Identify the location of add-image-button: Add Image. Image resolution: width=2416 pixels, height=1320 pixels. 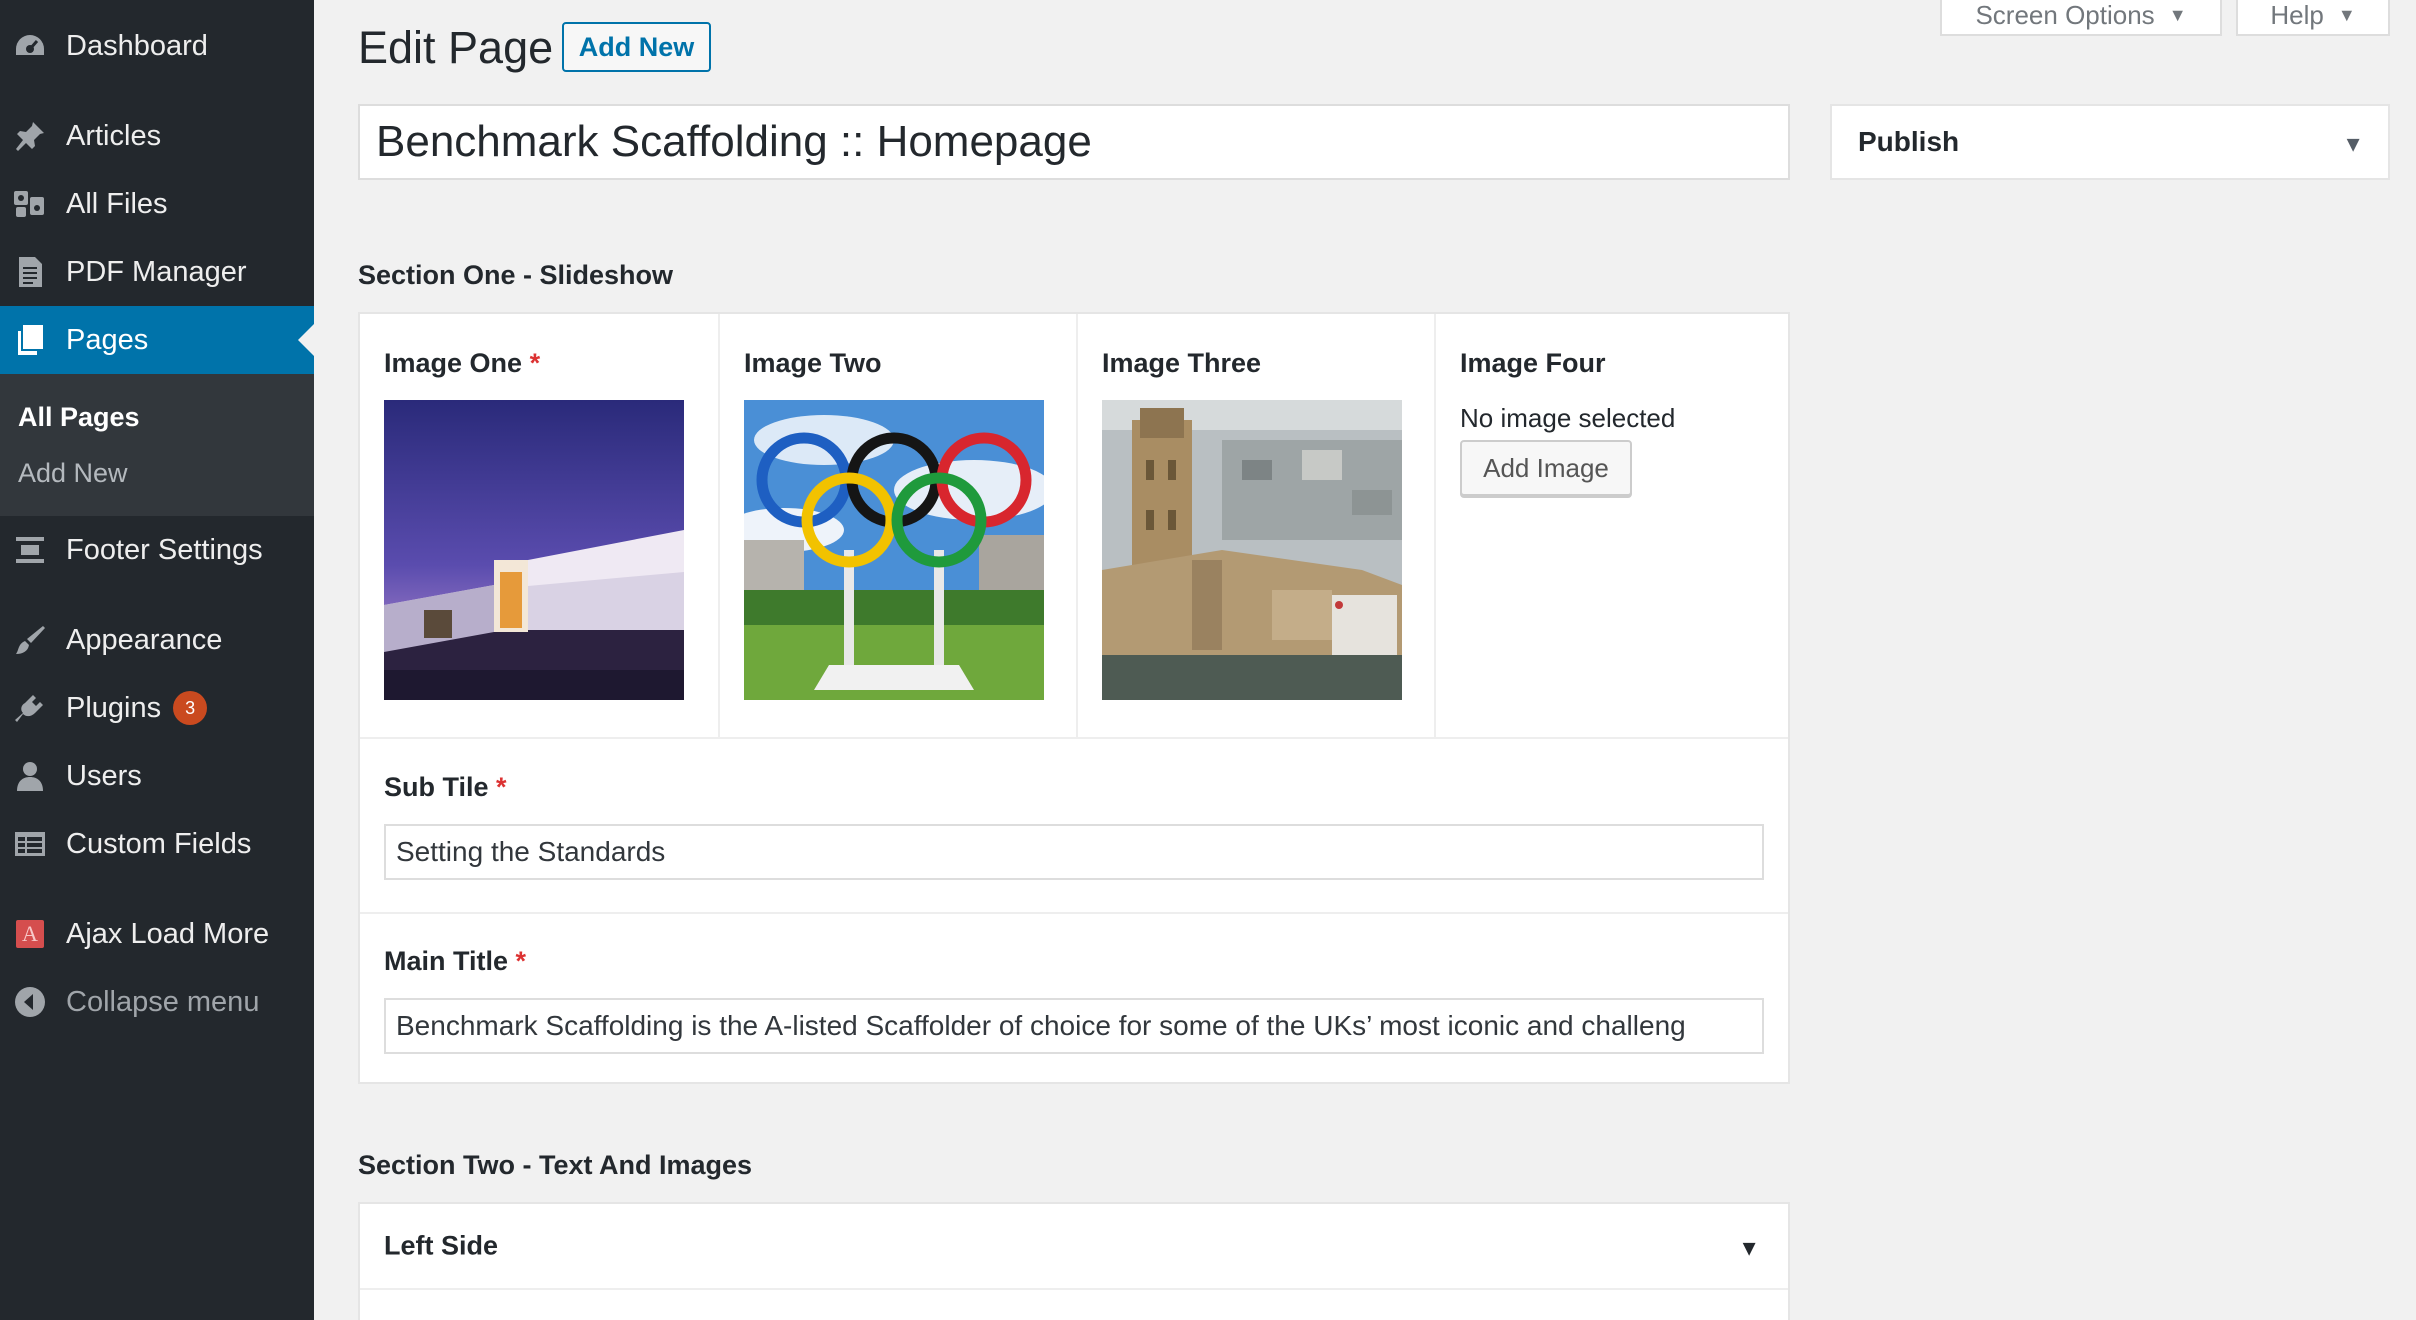
(1546, 468).